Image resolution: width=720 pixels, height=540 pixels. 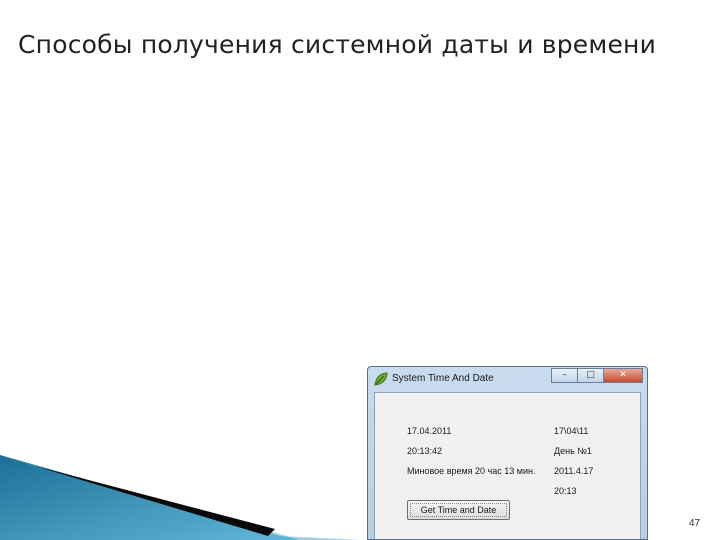 What do you see at coordinates (574, 471) in the screenshot?
I see `iso-date-label: 2011.4.17` at bounding box center [574, 471].